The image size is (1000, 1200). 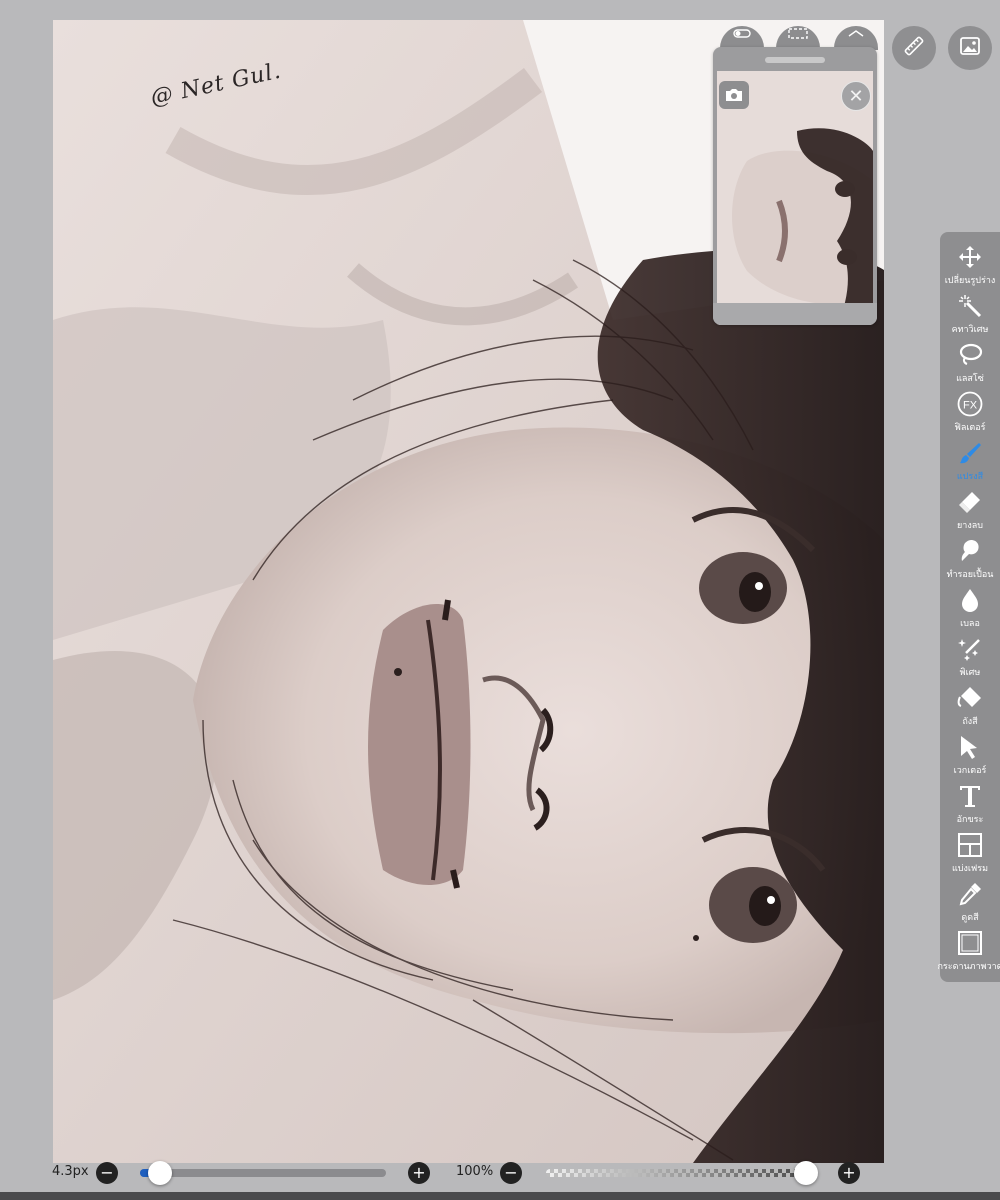 What do you see at coordinates (970, 796) in the screenshot?
I see `text-icon` at bounding box center [970, 796].